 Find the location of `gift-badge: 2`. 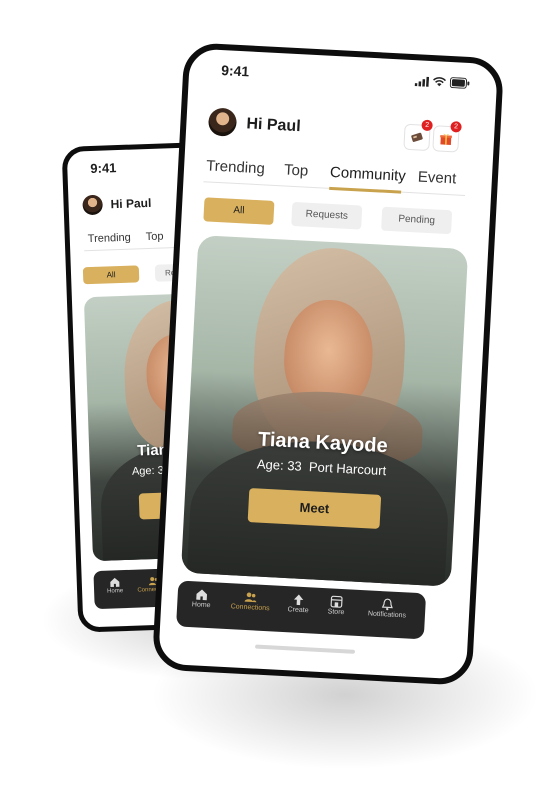

gift-badge: 2 is located at coordinates (456, 127).